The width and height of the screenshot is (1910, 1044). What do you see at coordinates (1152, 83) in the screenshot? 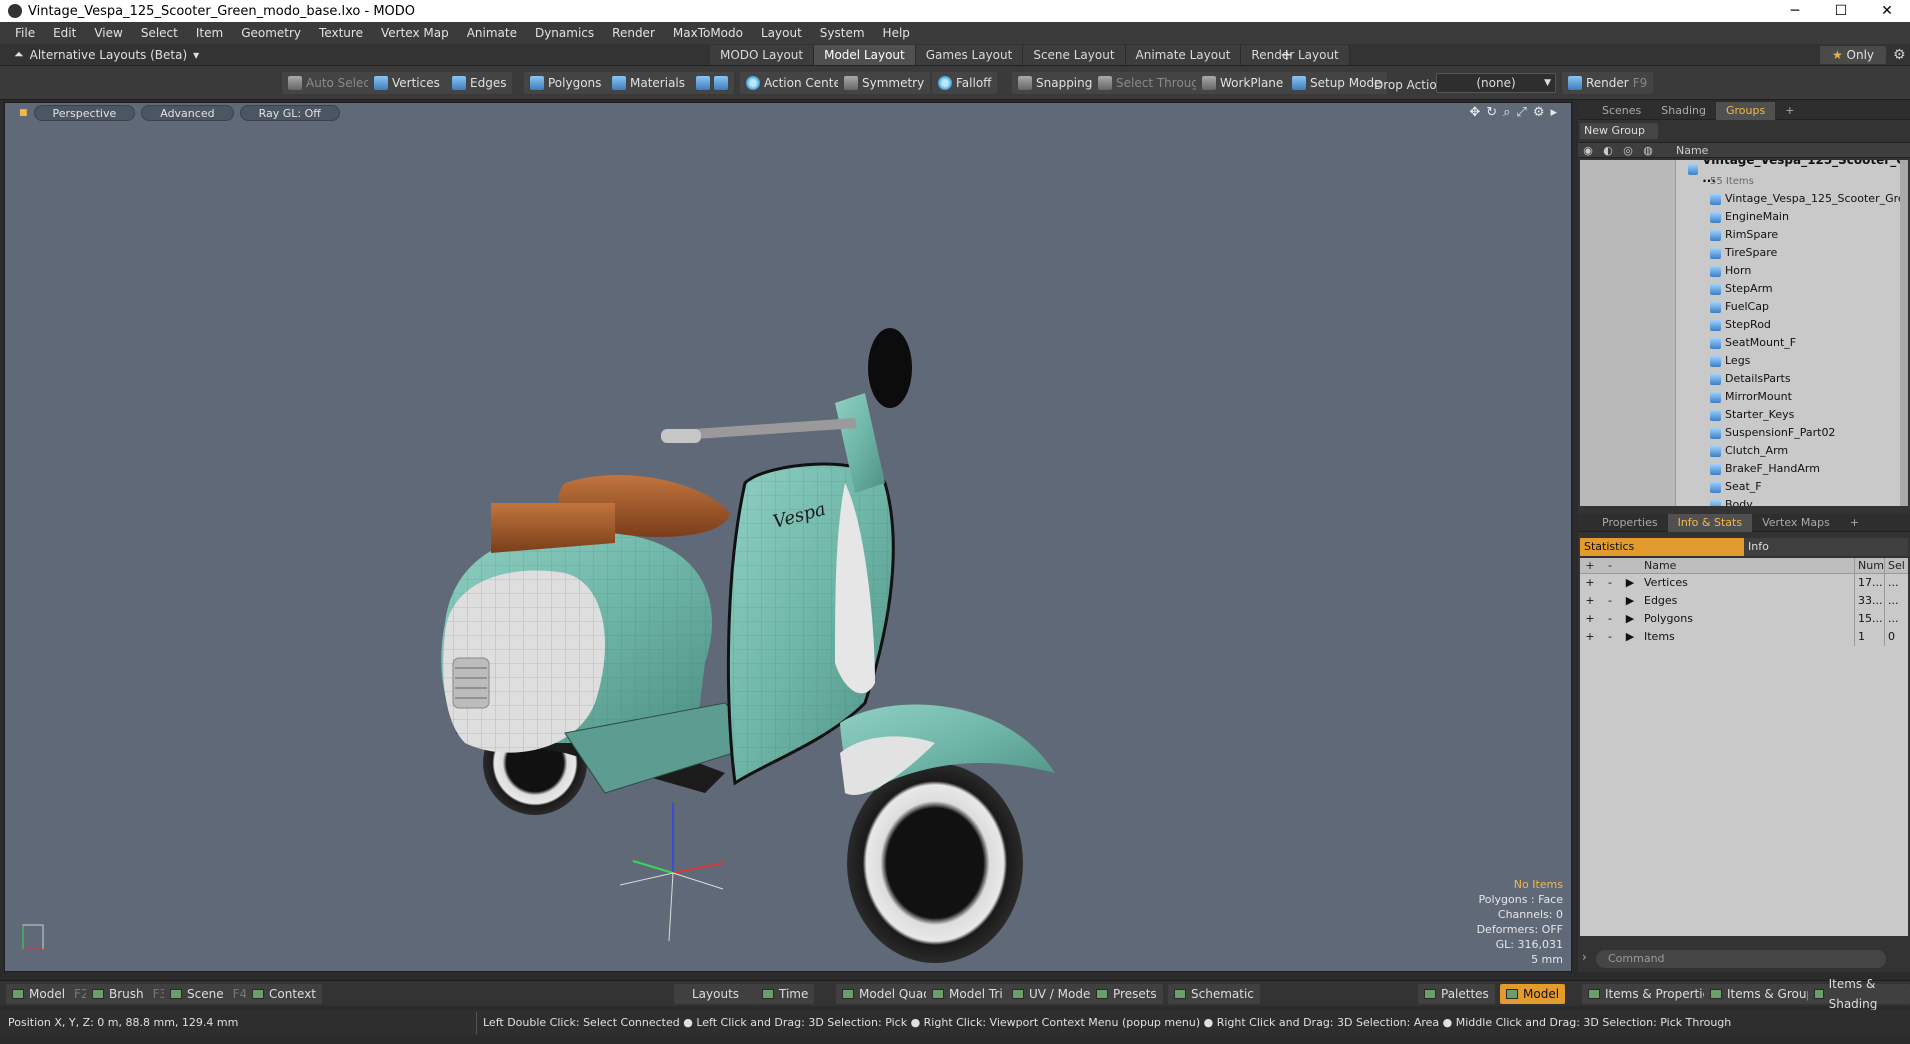
I see `select-through-button: Select Through` at bounding box center [1152, 83].